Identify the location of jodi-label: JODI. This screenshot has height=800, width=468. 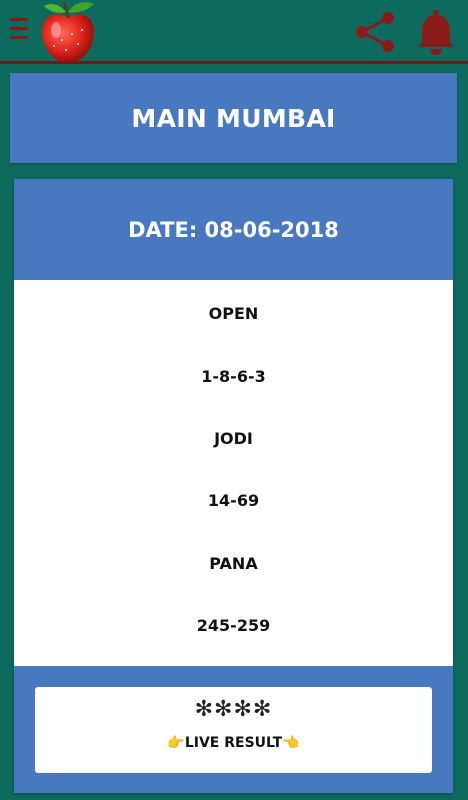
(233, 438).